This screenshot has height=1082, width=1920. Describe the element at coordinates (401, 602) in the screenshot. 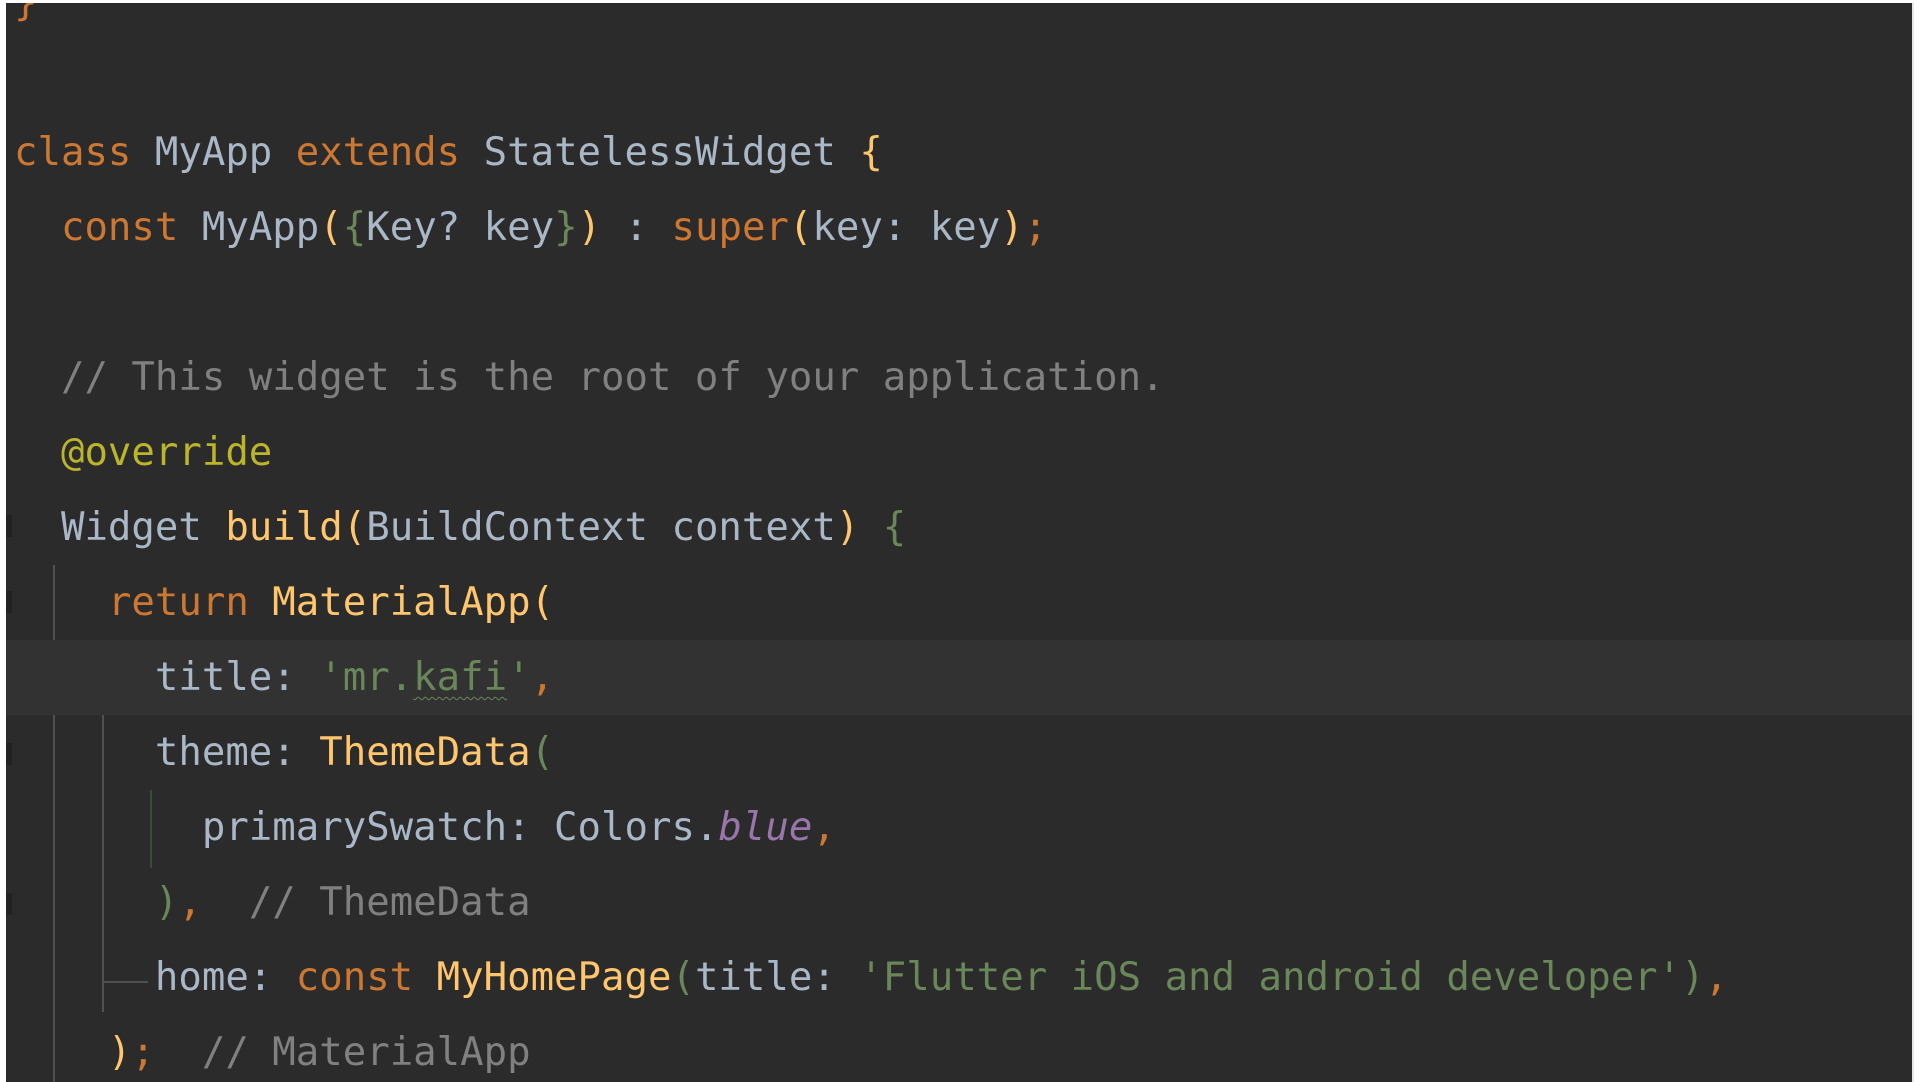

I see `code-token: MaterialApp` at that location.